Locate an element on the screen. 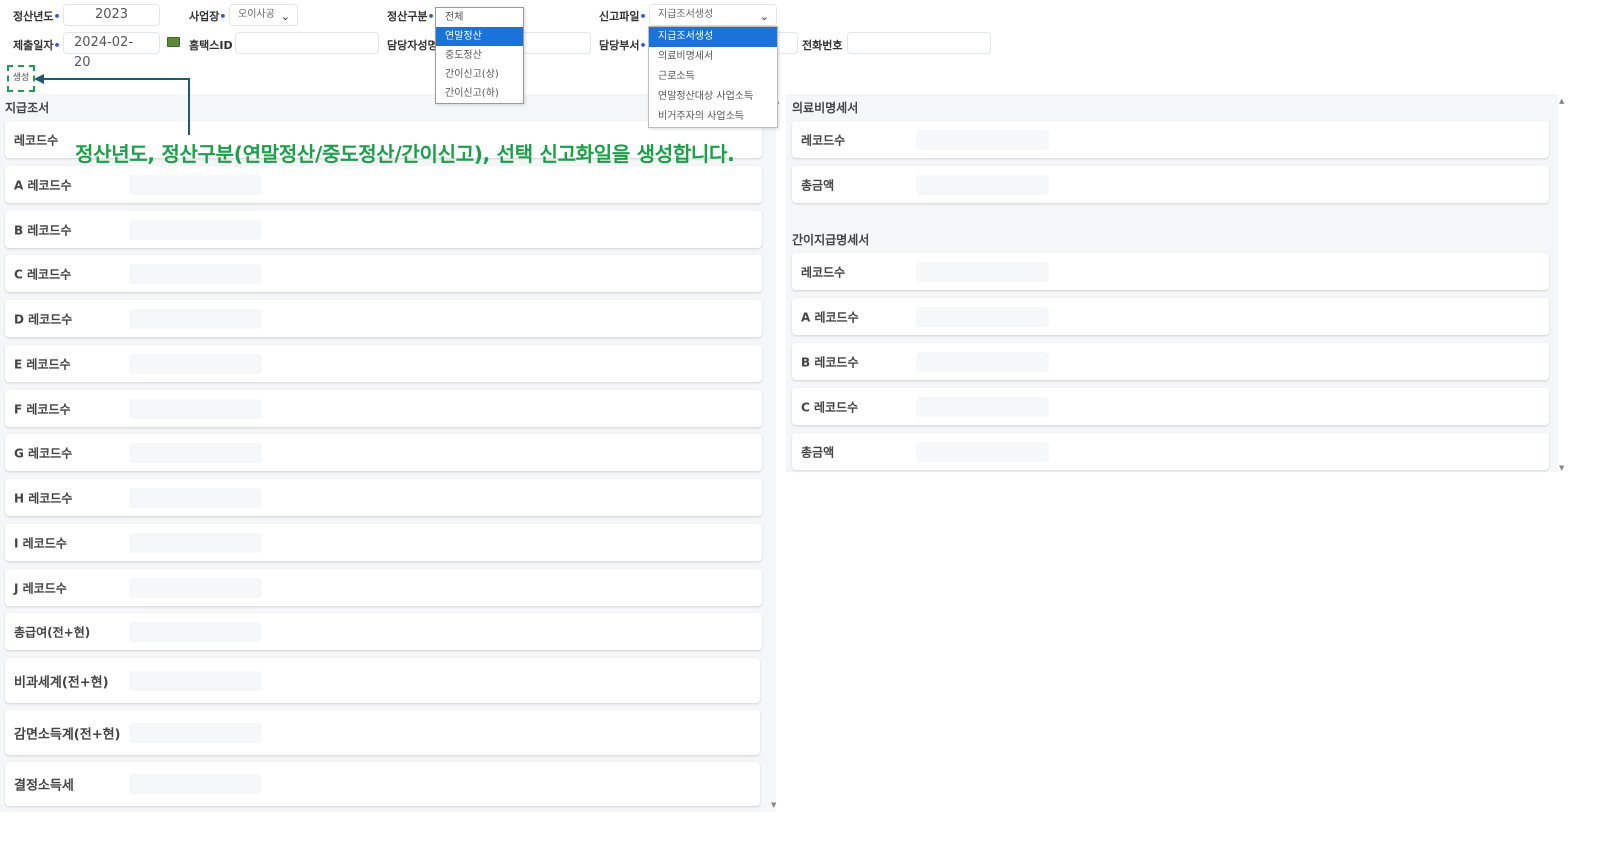 Image resolution: width=1606 pixels, height=842 pixels. list-item: I 레코드수 is located at coordinates (383, 542).